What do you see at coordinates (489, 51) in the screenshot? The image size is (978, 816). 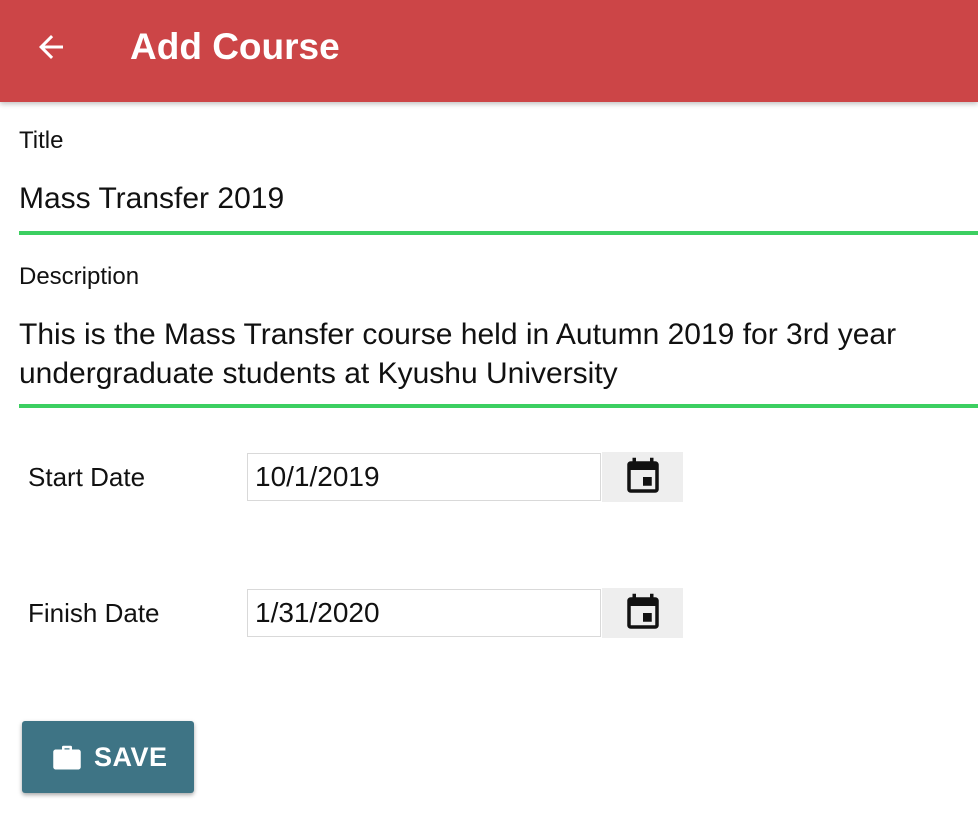 I see `app-bar: Add Course` at bounding box center [489, 51].